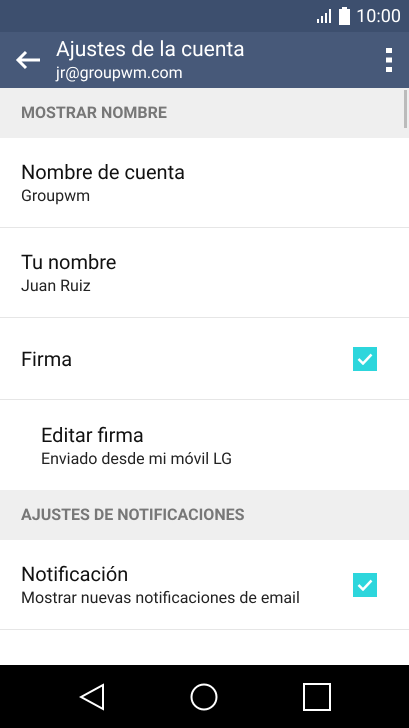  I want to click on back-arrow-icon, so click(28, 60).